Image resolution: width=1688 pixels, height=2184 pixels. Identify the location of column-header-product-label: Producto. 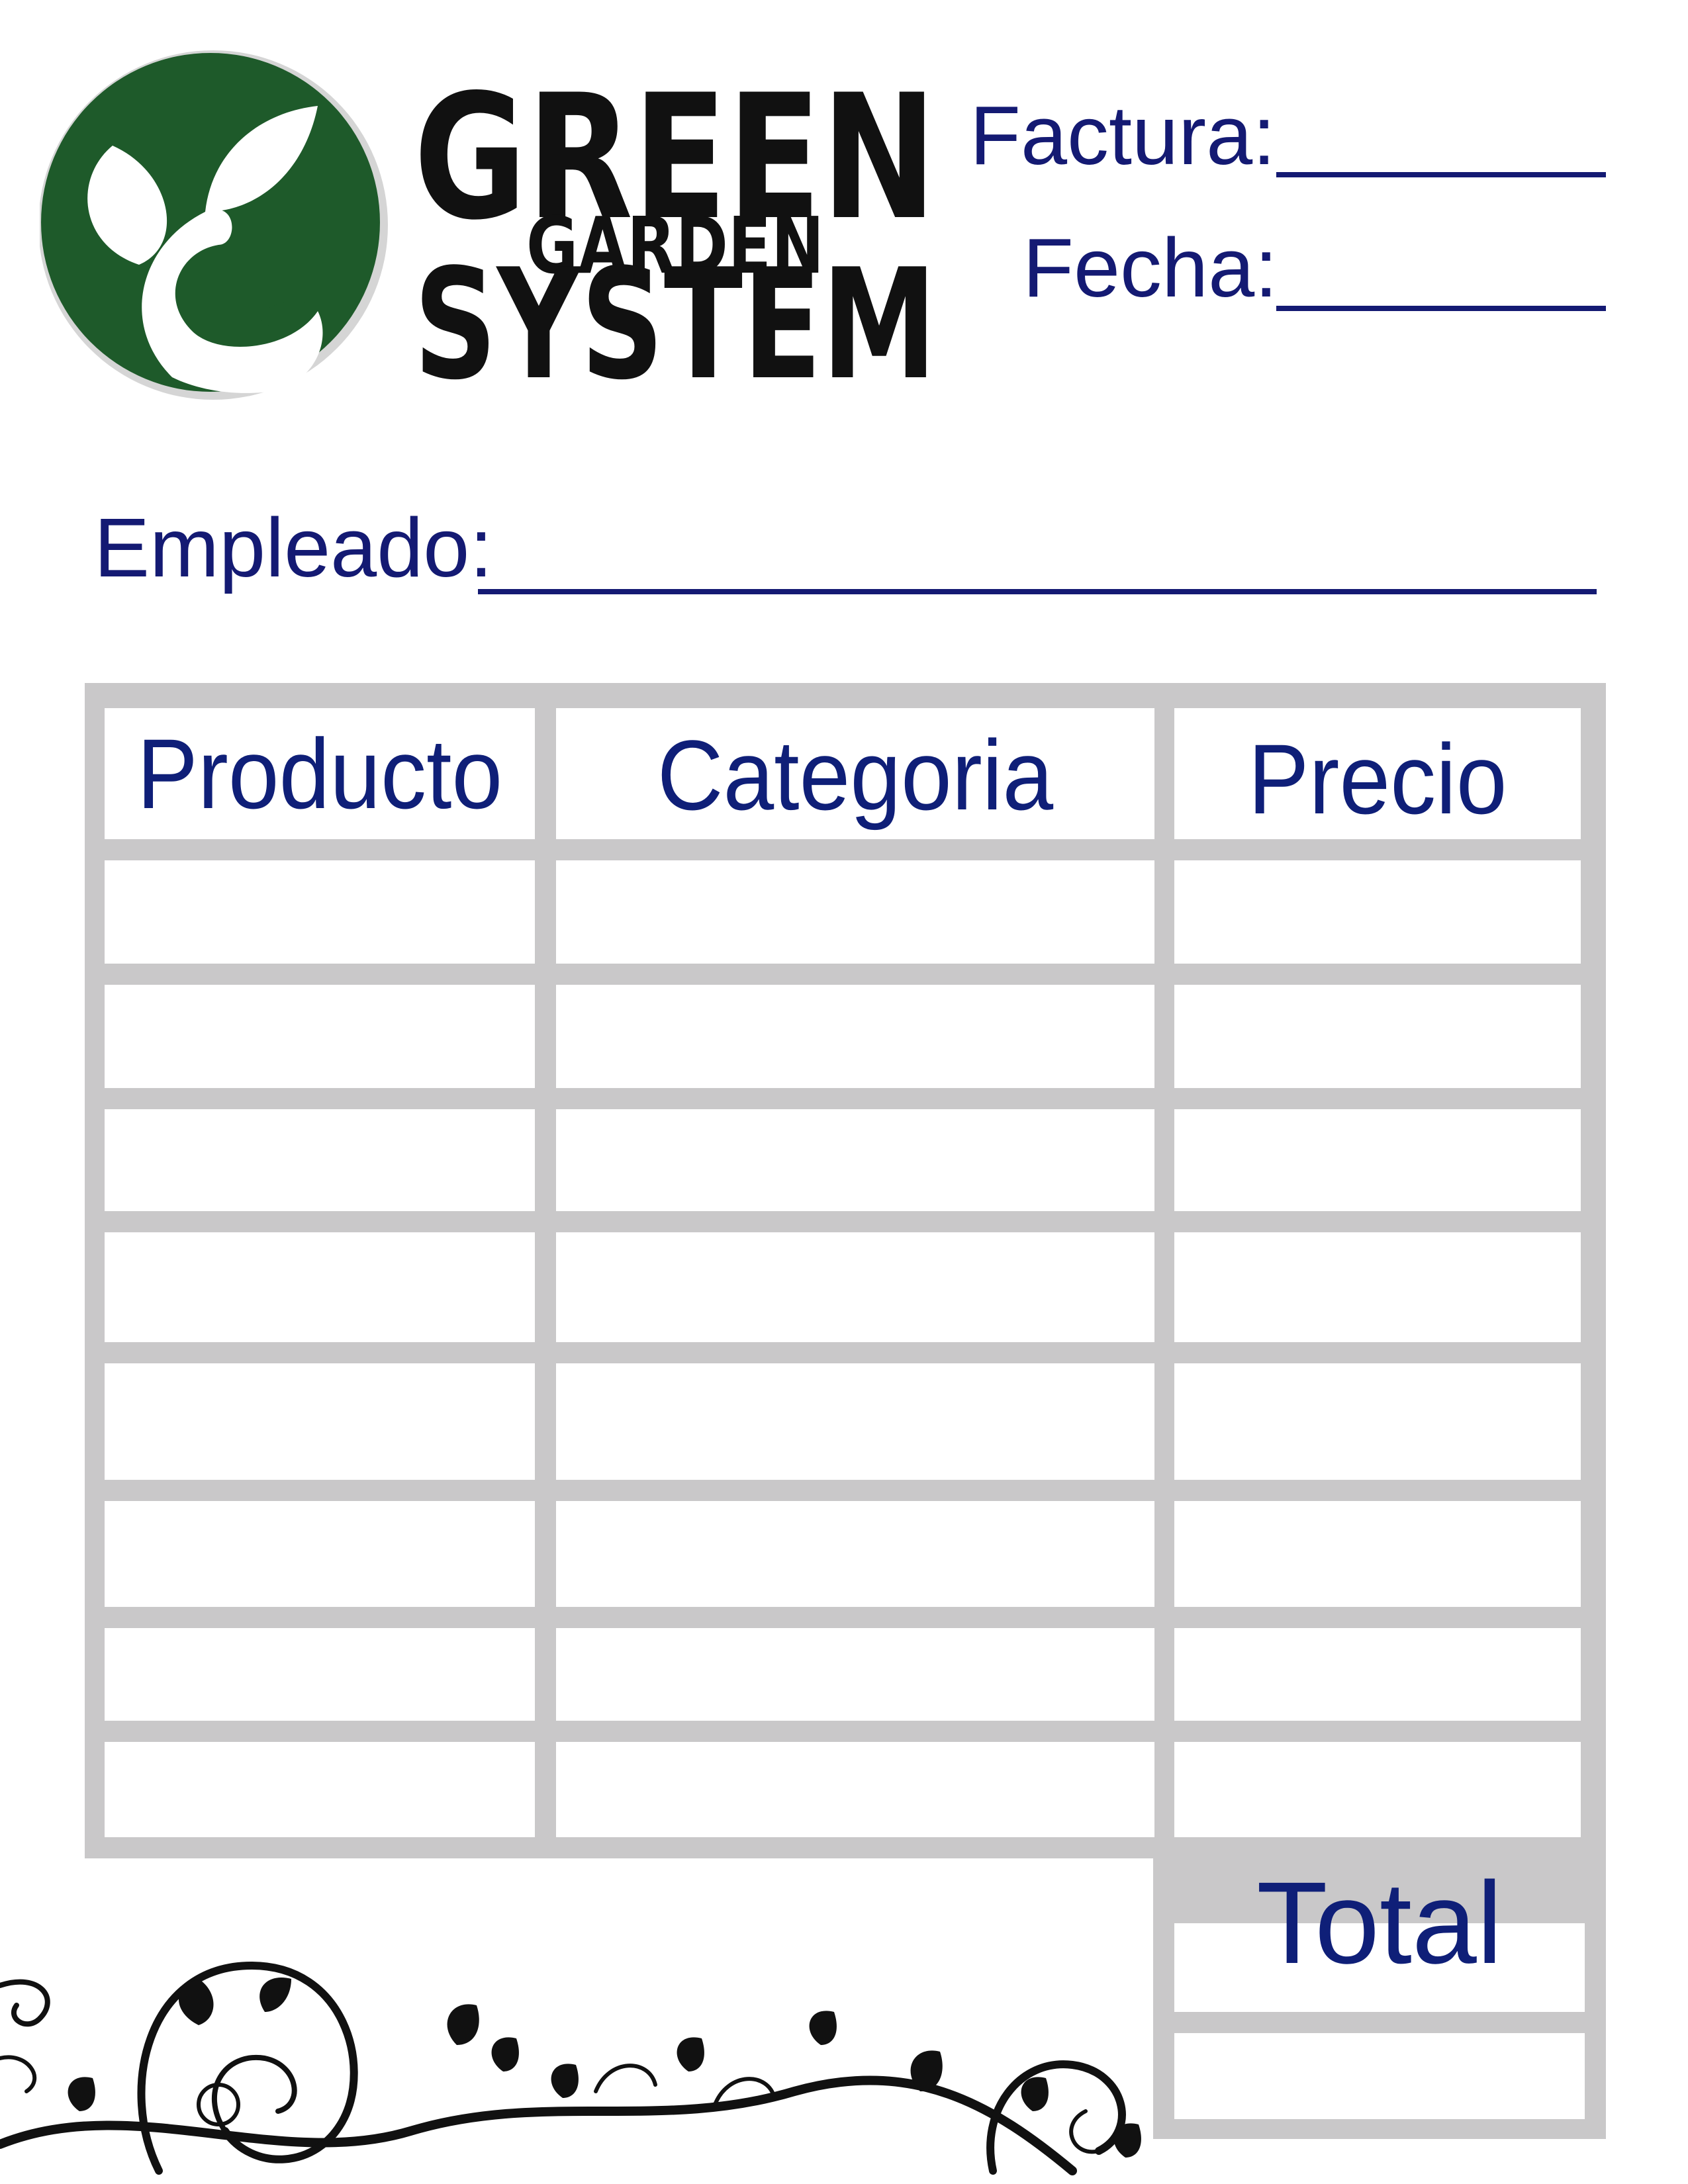
(319, 773).